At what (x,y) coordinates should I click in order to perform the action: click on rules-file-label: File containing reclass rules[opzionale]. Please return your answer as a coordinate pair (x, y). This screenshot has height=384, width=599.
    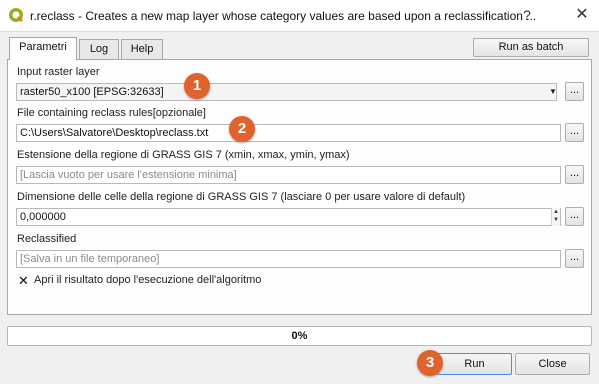
    Looking at the image, I should click on (111, 113).